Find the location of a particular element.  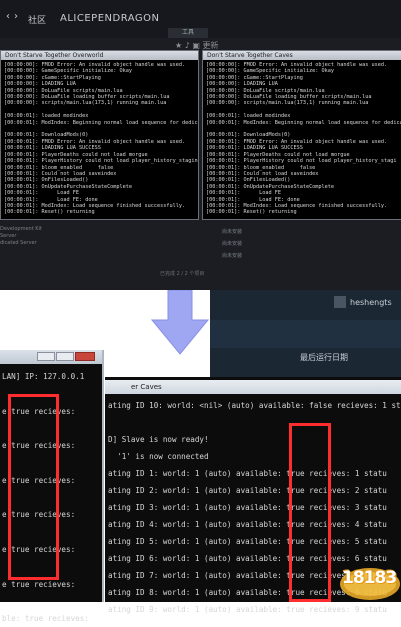

maximize-button is located at coordinates (65, 356).